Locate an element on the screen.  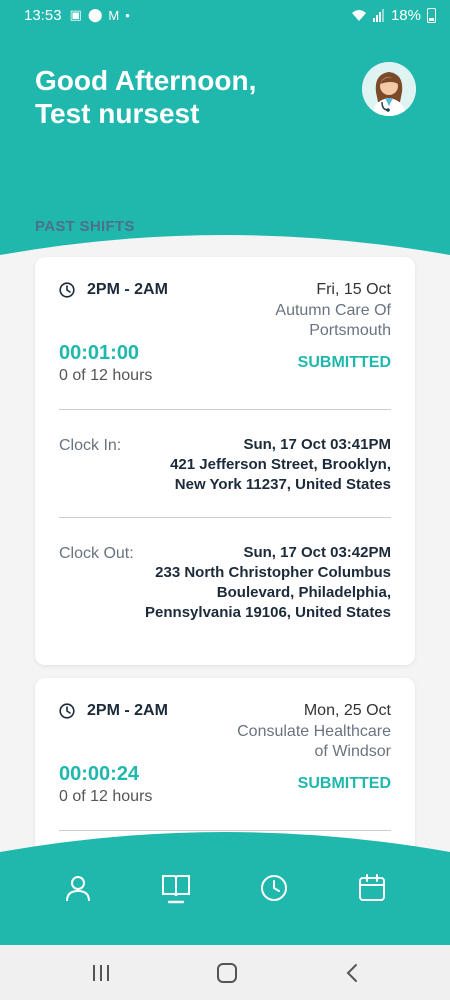
calendar-icon is located at coordinates (372, 887).